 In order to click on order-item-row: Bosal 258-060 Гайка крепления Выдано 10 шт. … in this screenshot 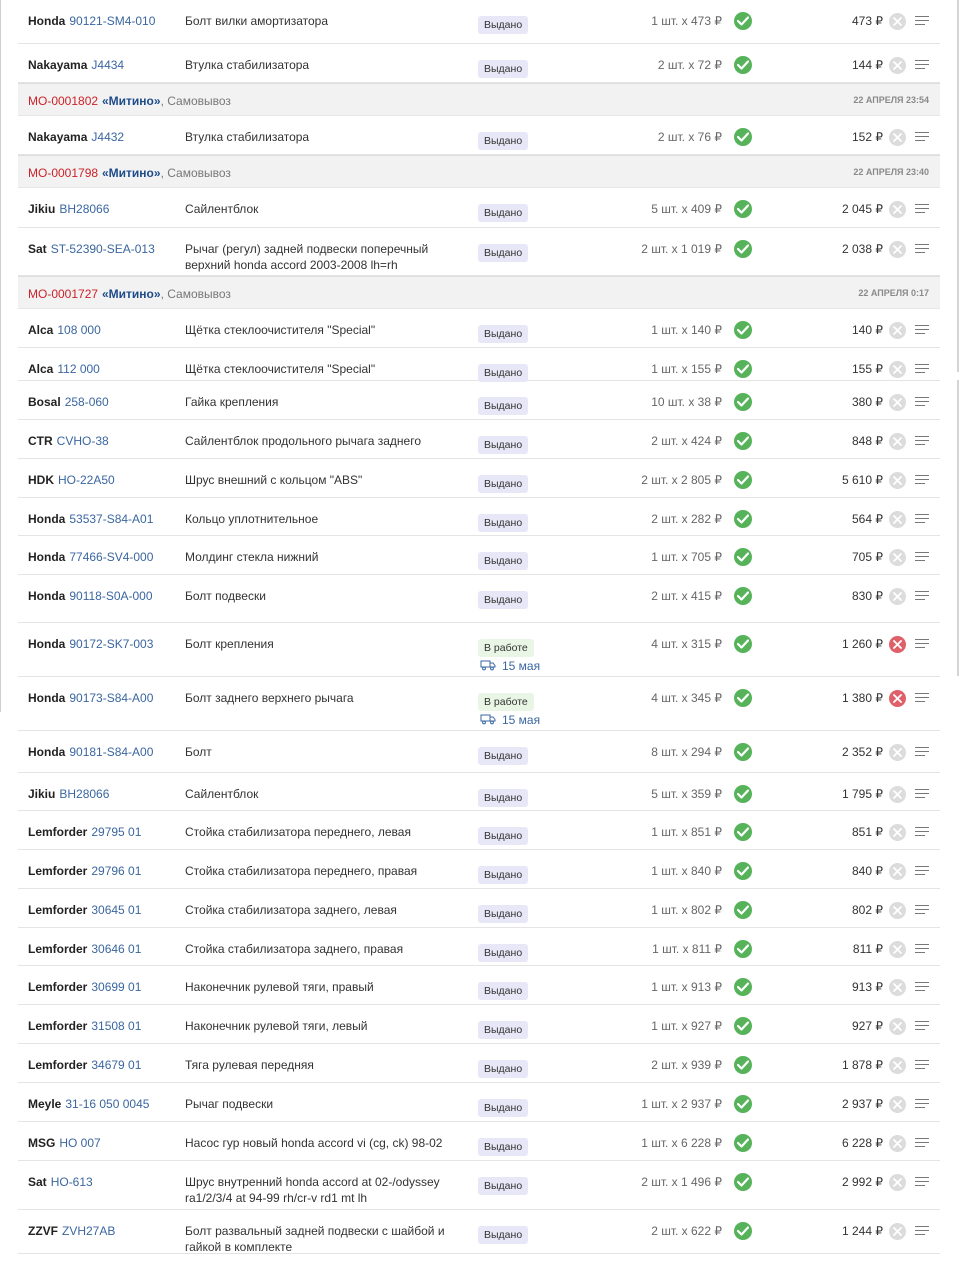, I will do `click(479, 400)`.